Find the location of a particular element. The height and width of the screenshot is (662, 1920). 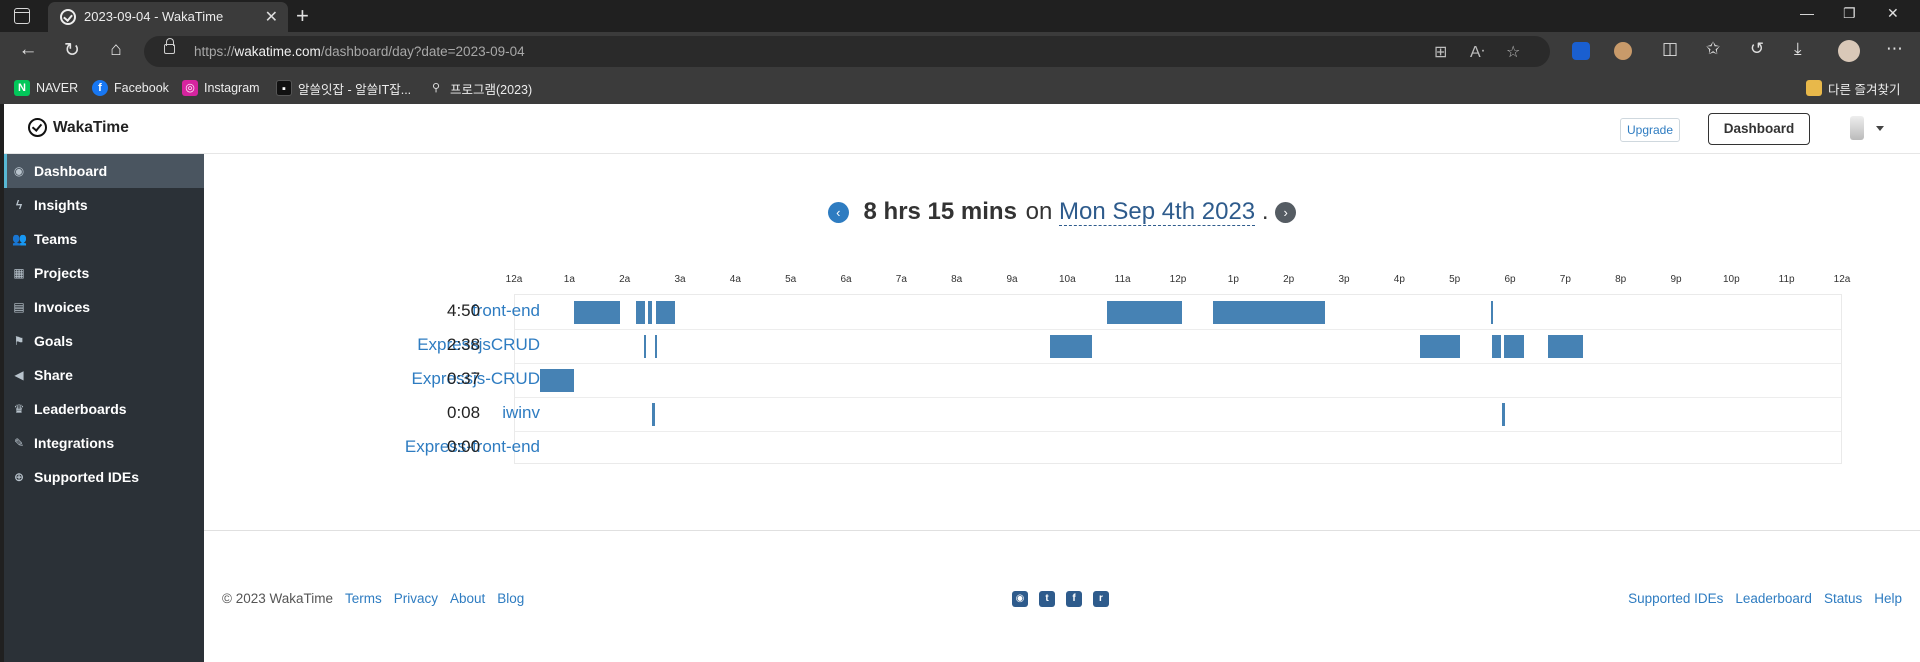

footer-link-supported-ides: Supported IDEs is located at coordinates (1675, 598).